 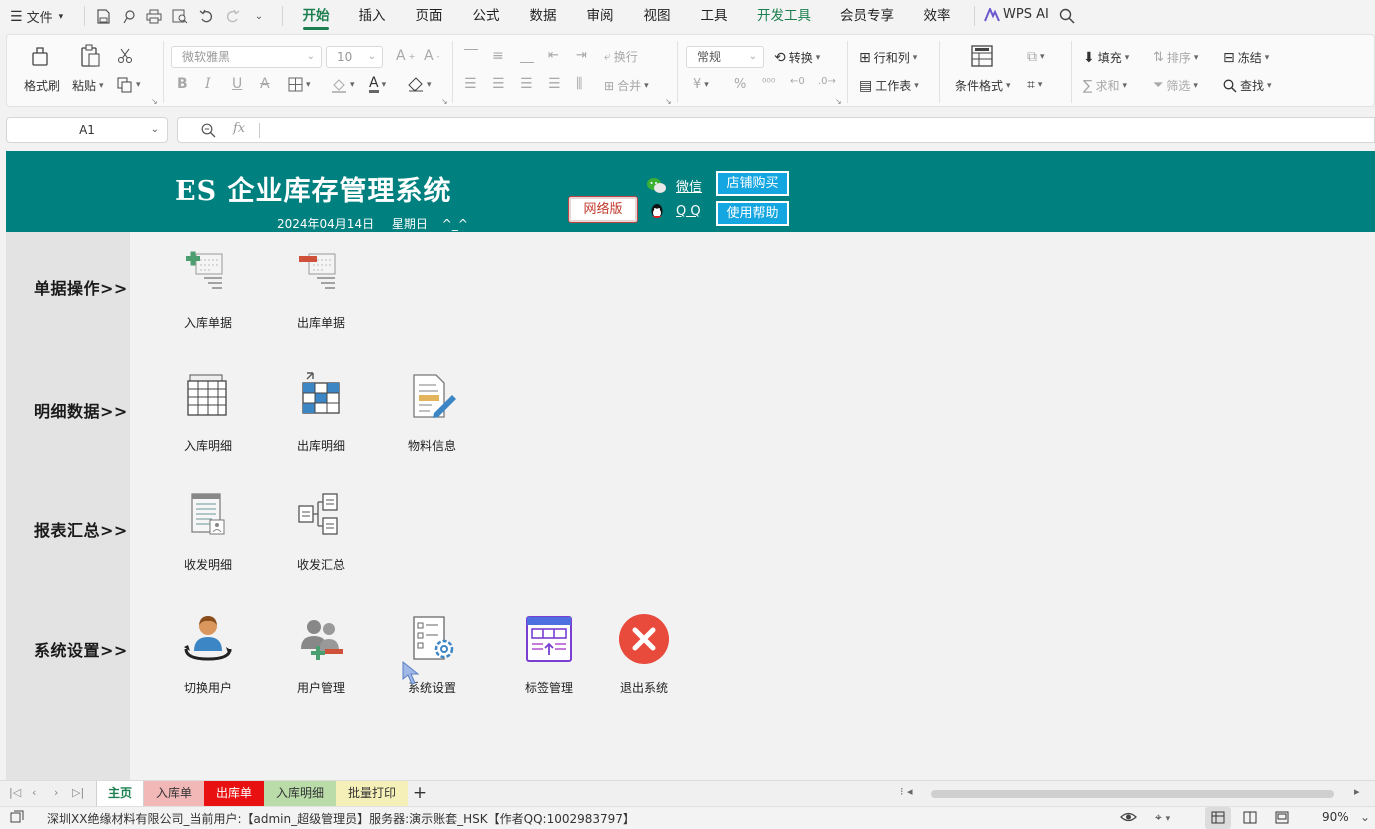 What do you see at coordinates (600, 16) in the screenshot?
I see `tab-review: 审阅` at bounding box center [600, 16].